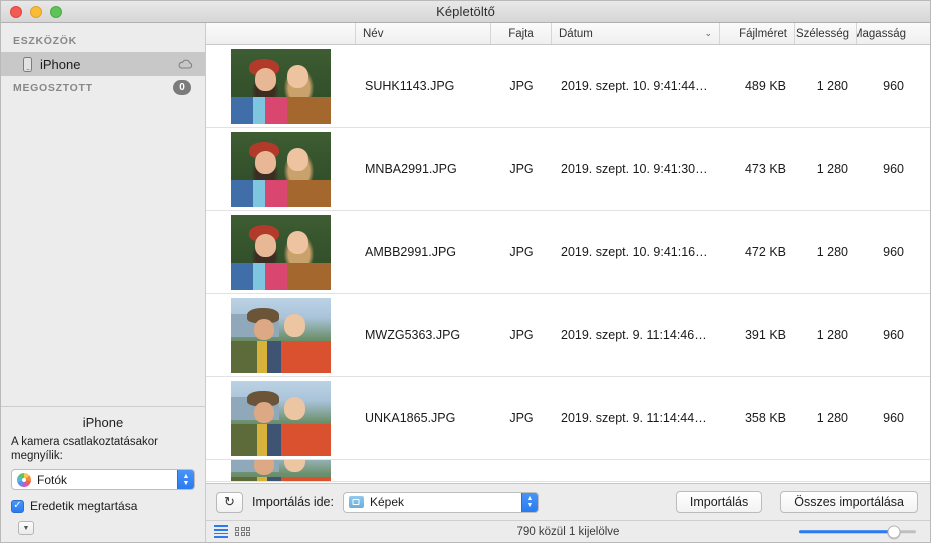 The height and width of the screenshot is (543, 931). What do you see at coordinates (16, 11) in the screenshot?
I see `close-button` at bounding box center [16, 11].